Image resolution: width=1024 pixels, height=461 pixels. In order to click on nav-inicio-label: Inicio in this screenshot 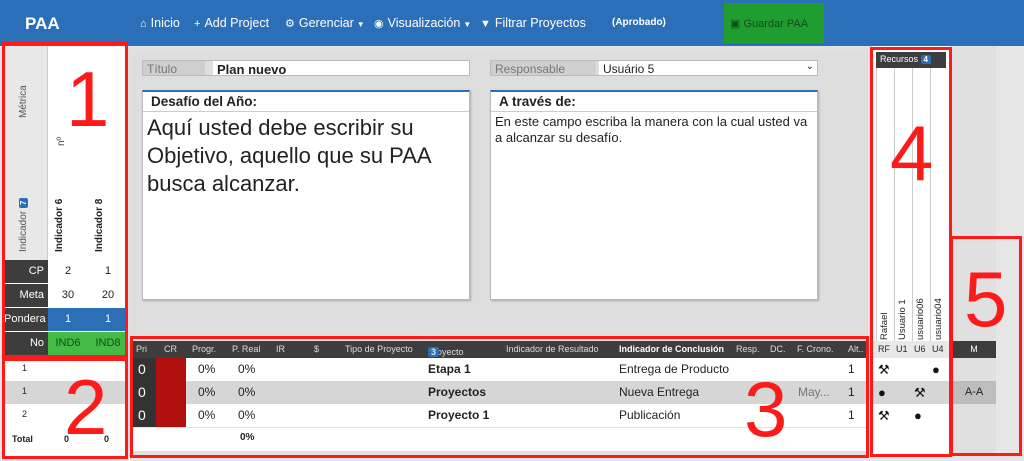, I will do `click(165, 23)`.